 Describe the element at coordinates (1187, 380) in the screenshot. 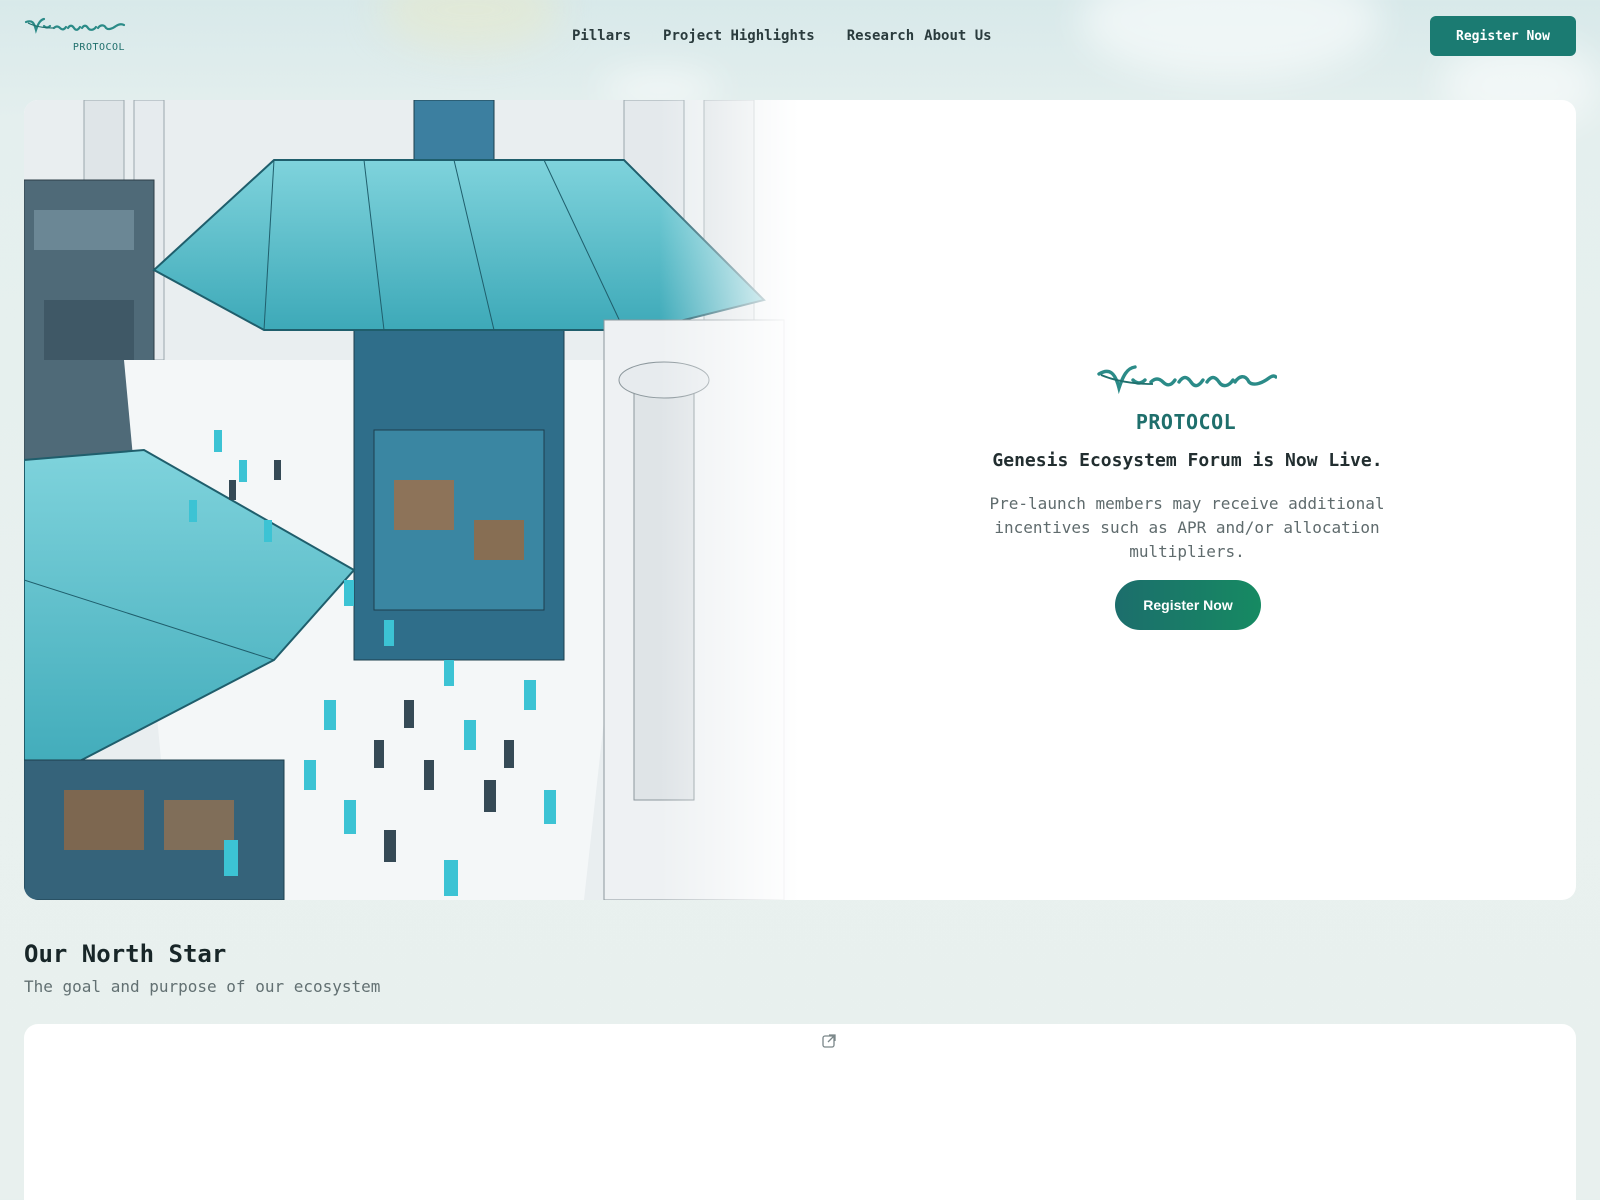

I see `hero-logo-script-icon` at that location.